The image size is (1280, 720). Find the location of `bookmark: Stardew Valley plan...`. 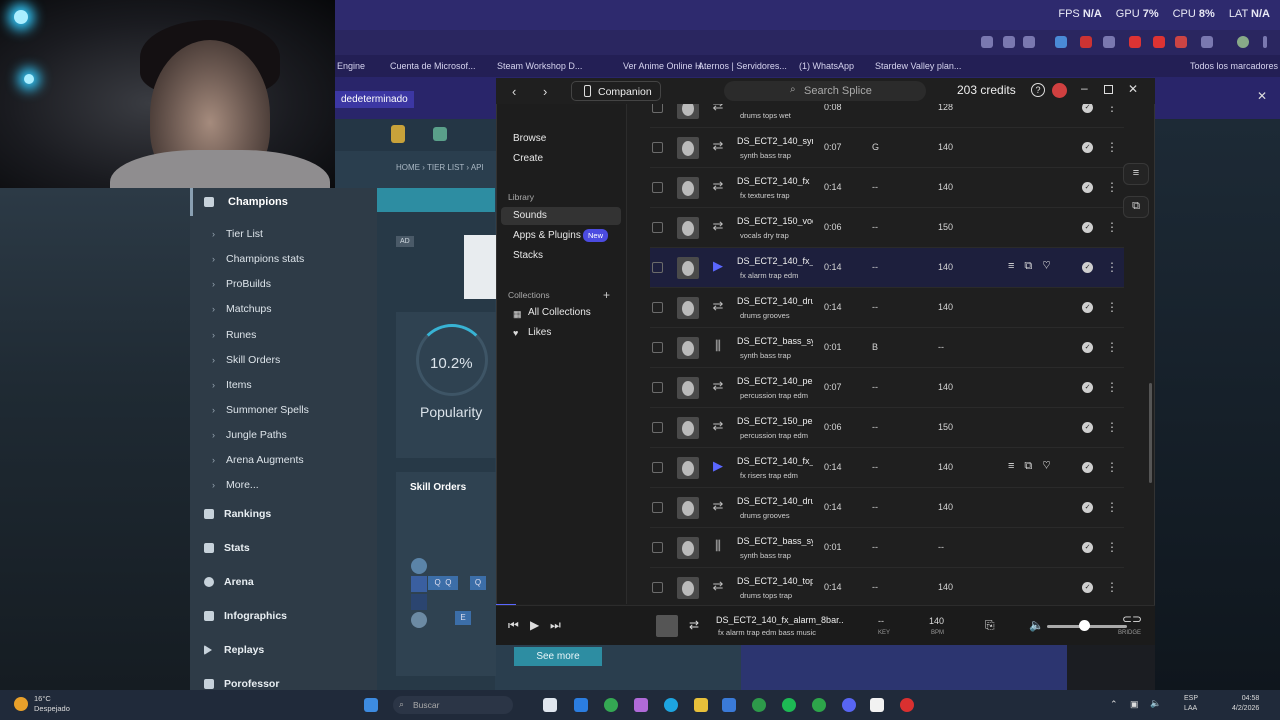

bookmark: Stardew Valley plan... is located at coordinates (918, 66).